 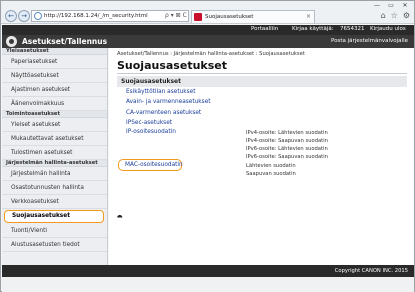 I want to click on globe-icon, so click(x=38, y=16).